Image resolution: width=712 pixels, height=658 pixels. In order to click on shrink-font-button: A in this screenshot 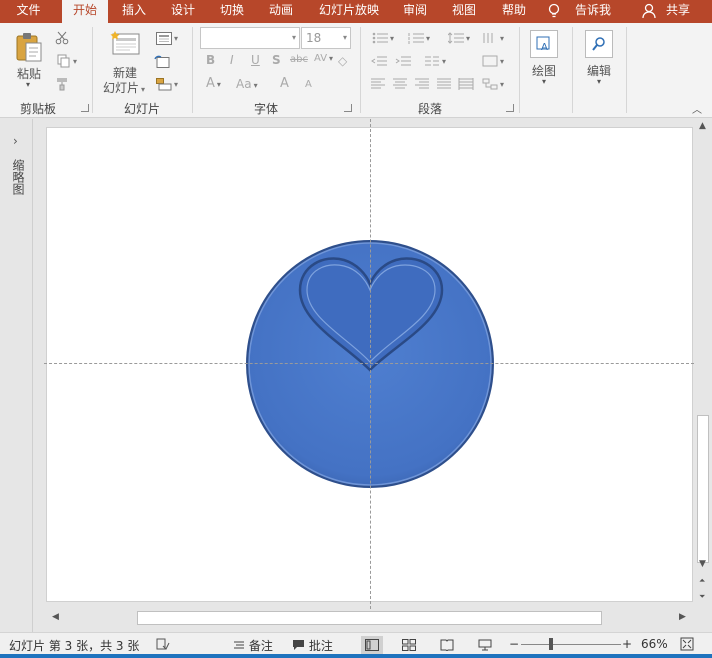, I will do `click(308, 84)`.